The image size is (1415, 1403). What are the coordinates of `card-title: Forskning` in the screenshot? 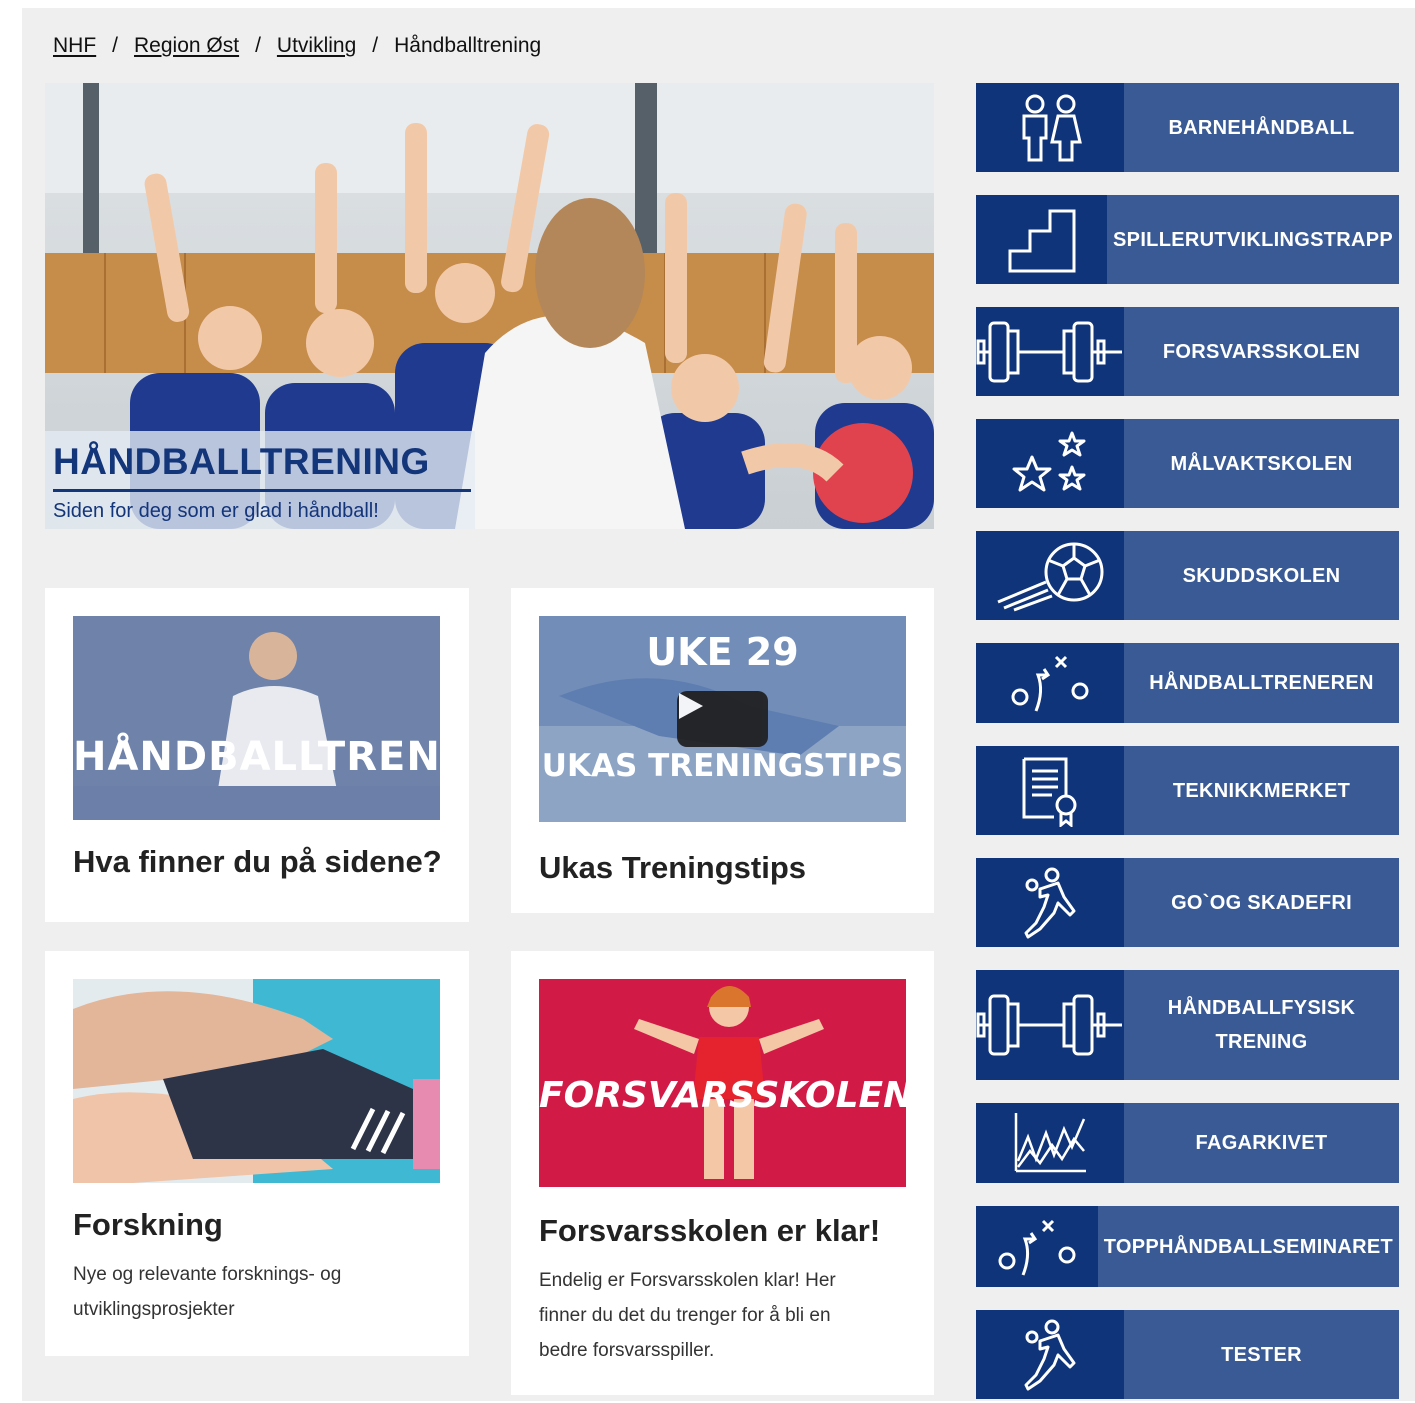 It's located at (148, 1225).